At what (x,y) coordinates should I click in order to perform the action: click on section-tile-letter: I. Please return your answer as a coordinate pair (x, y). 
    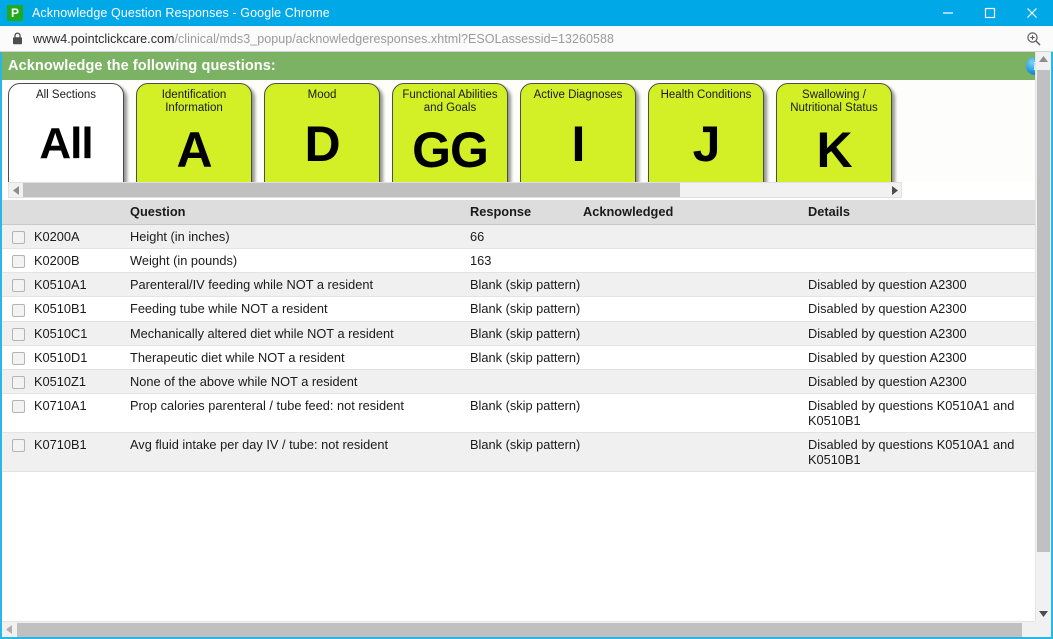
    Looking at the image, I should click on (578, 143).